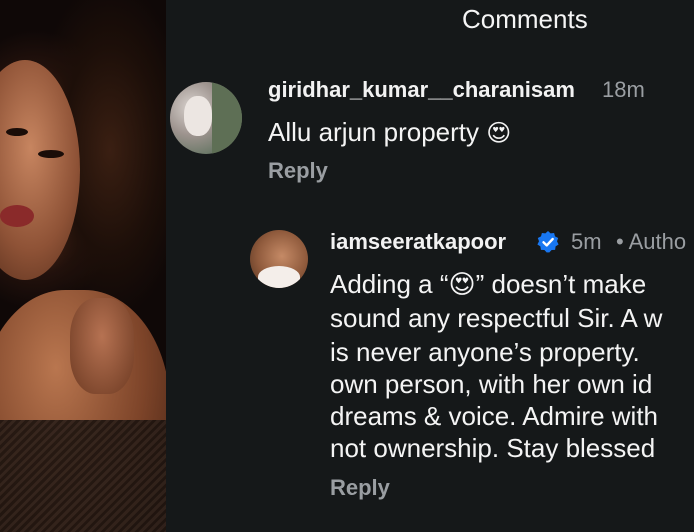 The width and height of the screenshot is (694, 532). What do you see at coordinates (488, 284) in the screenshot?
I see `reply-text-line: Adding a “😍” doesn’t make` at bounding box center [488, 284].